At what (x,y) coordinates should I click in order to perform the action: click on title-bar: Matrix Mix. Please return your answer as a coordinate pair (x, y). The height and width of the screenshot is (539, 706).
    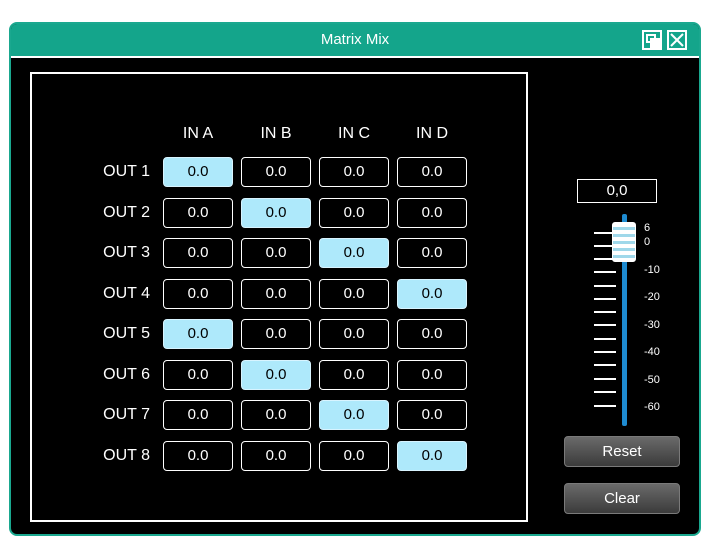
    Looking at the image, I should click on (355, 41).